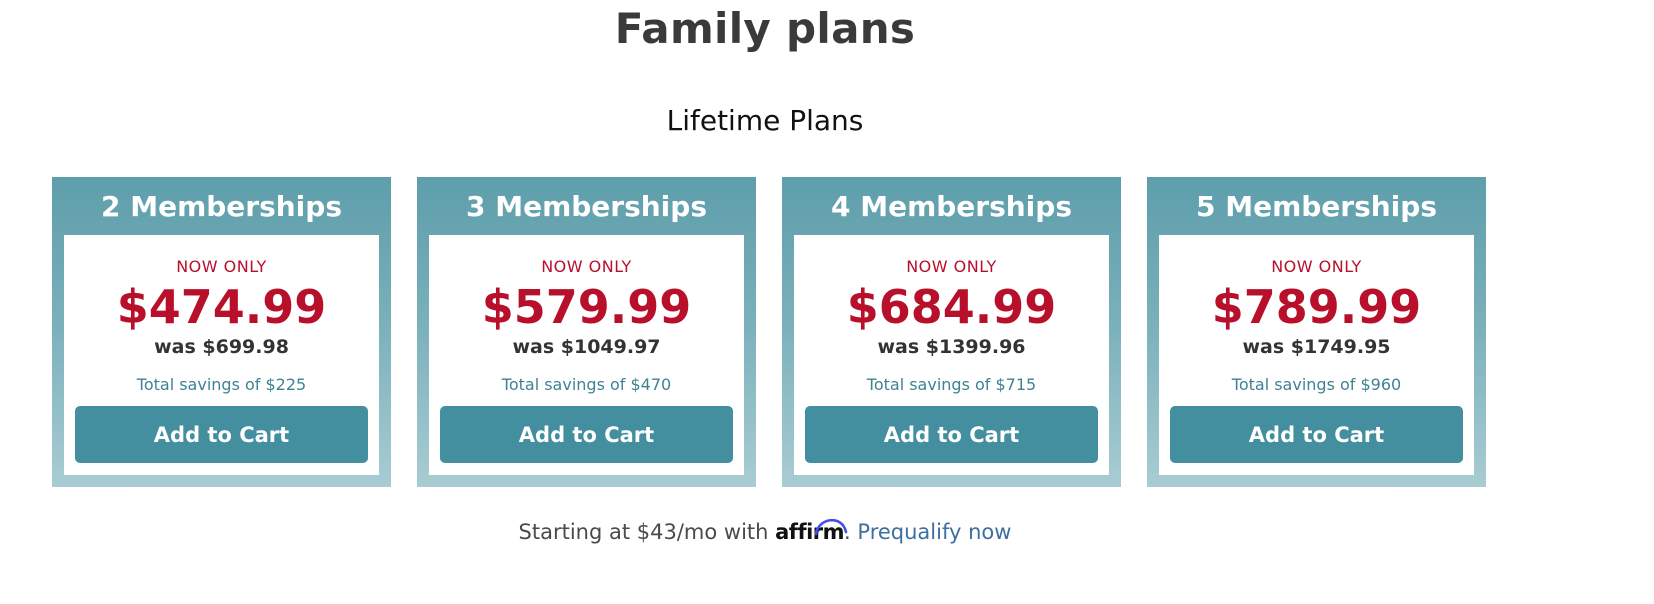 The height and width of the screenshot is (604, 1654). I want to click on plan-title: 3 Memberships, so click(586, 206).